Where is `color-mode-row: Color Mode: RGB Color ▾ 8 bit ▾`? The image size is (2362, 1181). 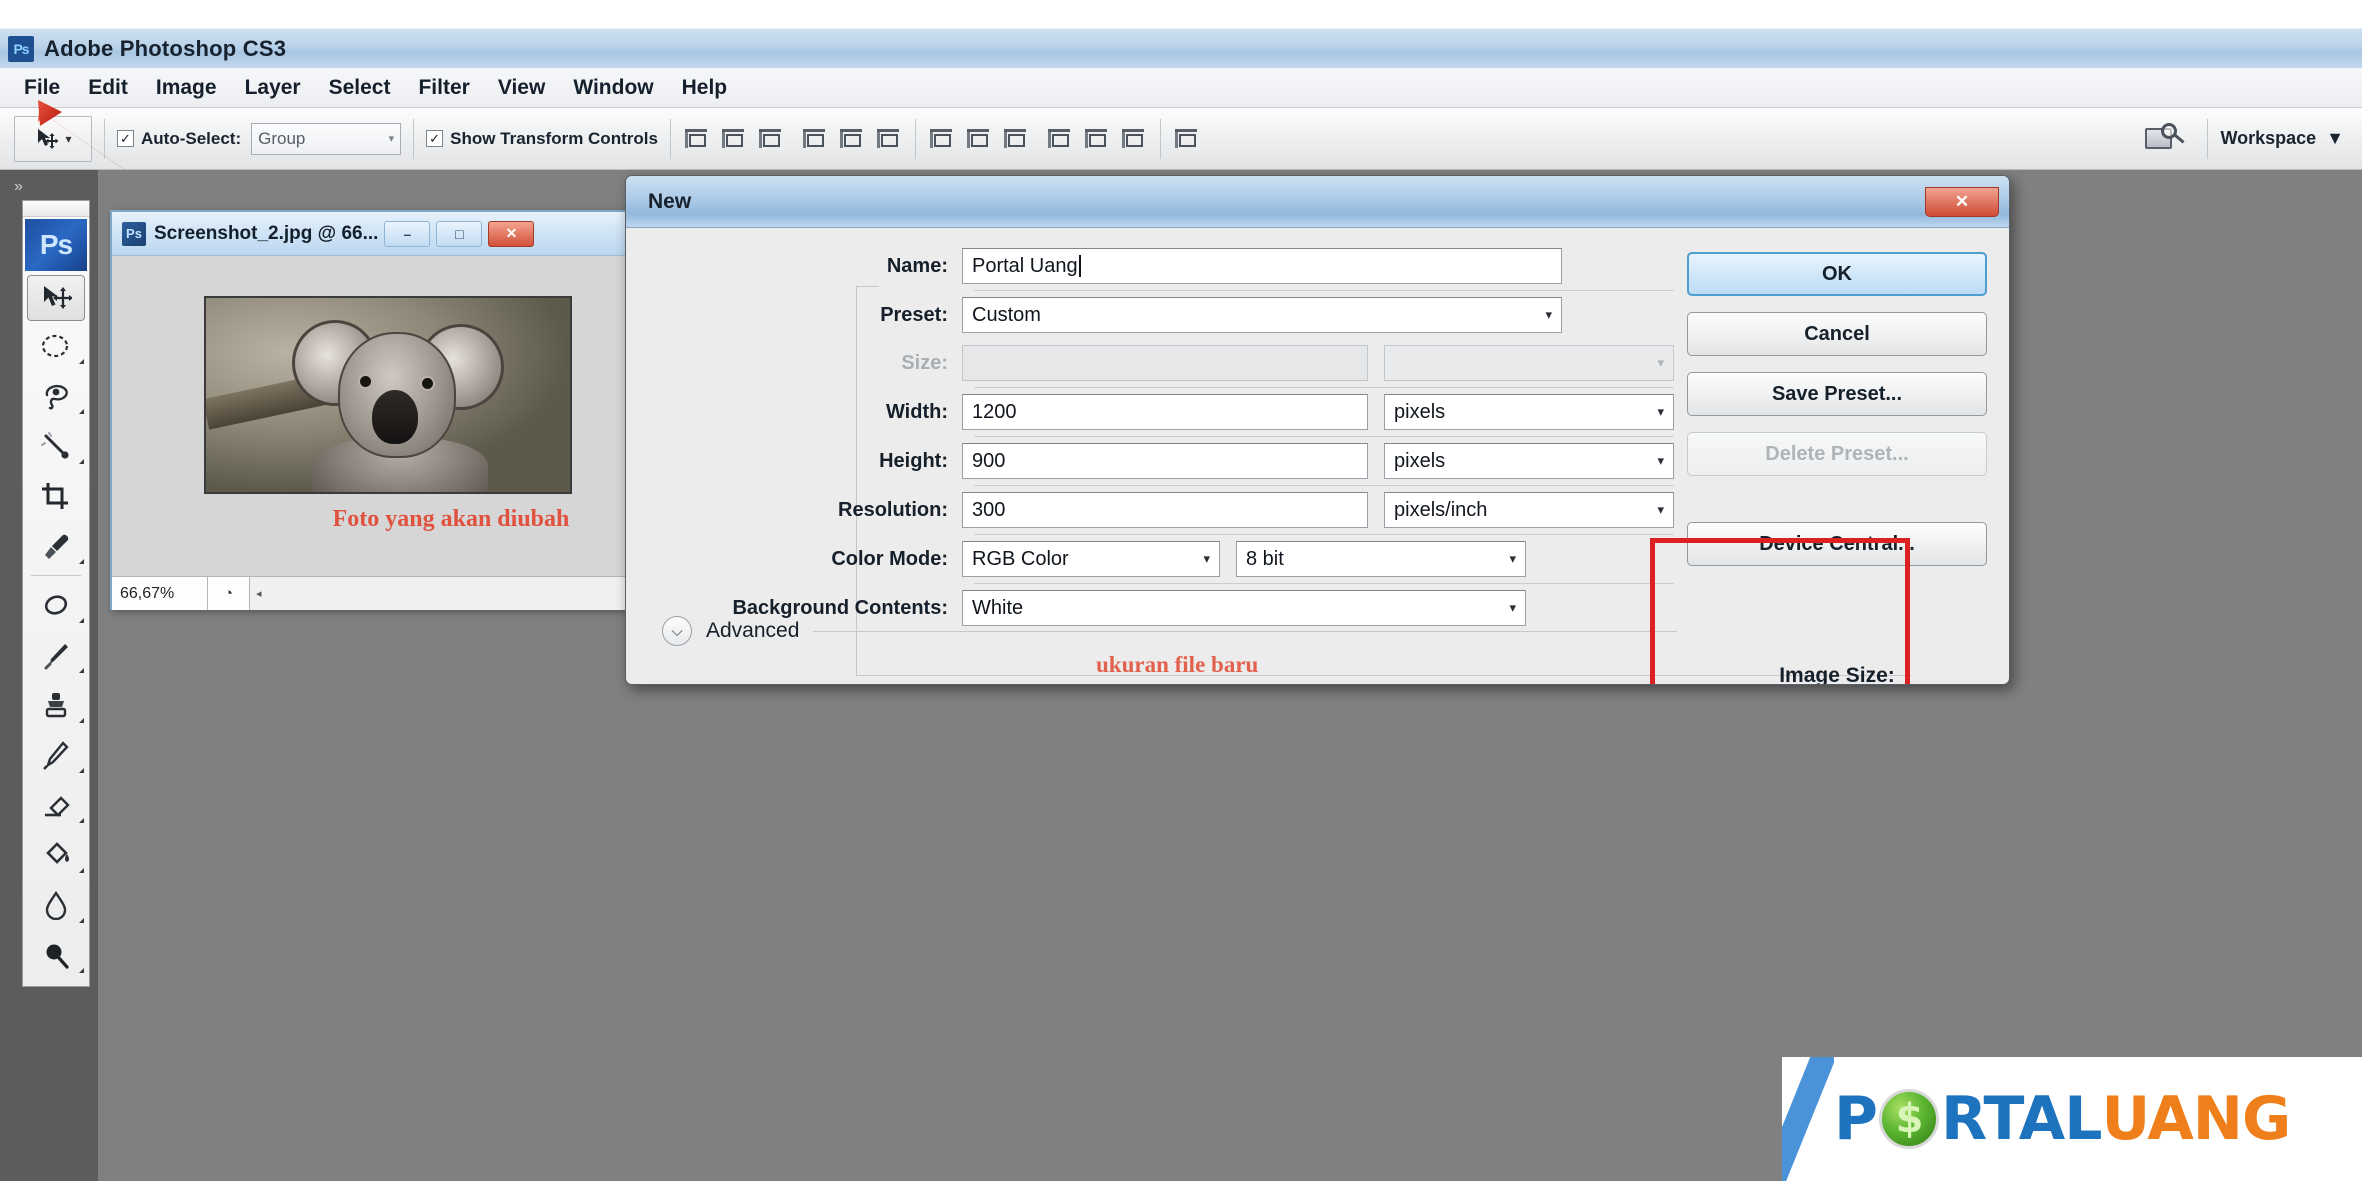 color-mode-row: Color Mode: RGB Color ▾ 8 bit ▾ is located at coordinates (1159, 559).